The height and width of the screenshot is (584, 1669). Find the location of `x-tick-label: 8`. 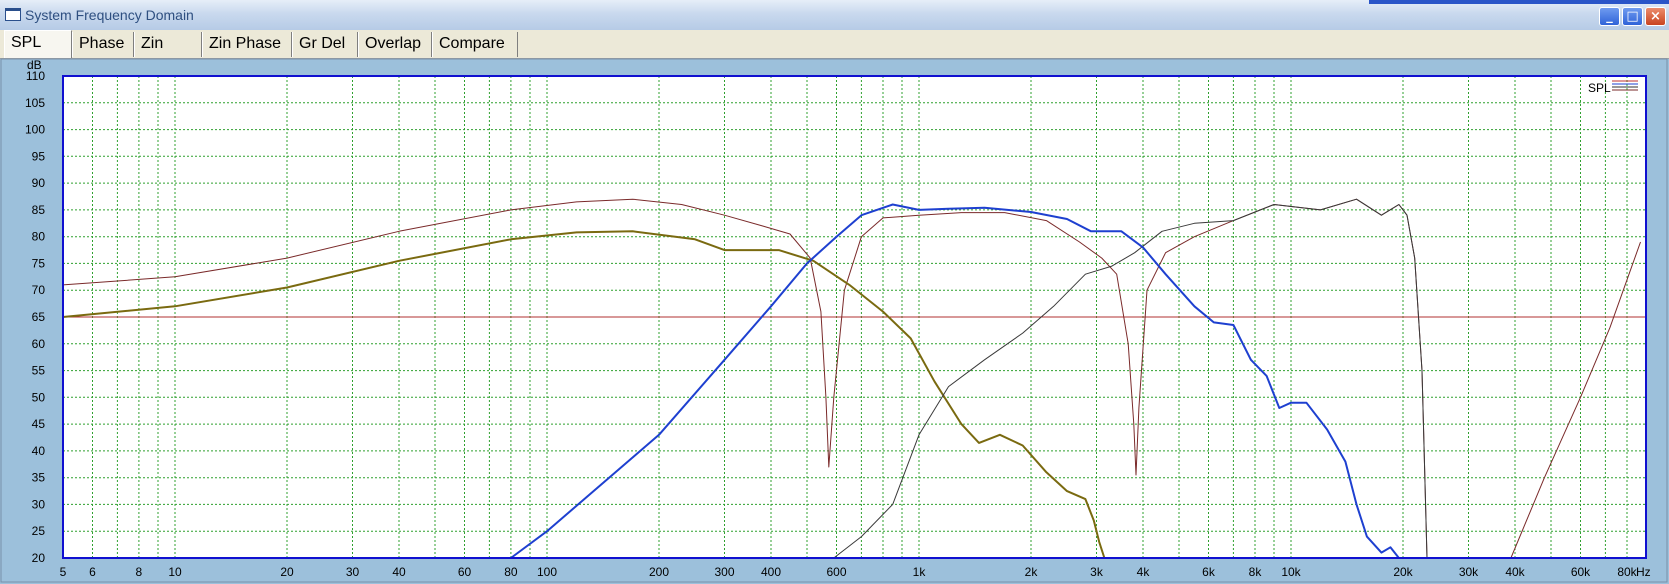

x-tick-label: 8 is located at coordinates (139, 572).